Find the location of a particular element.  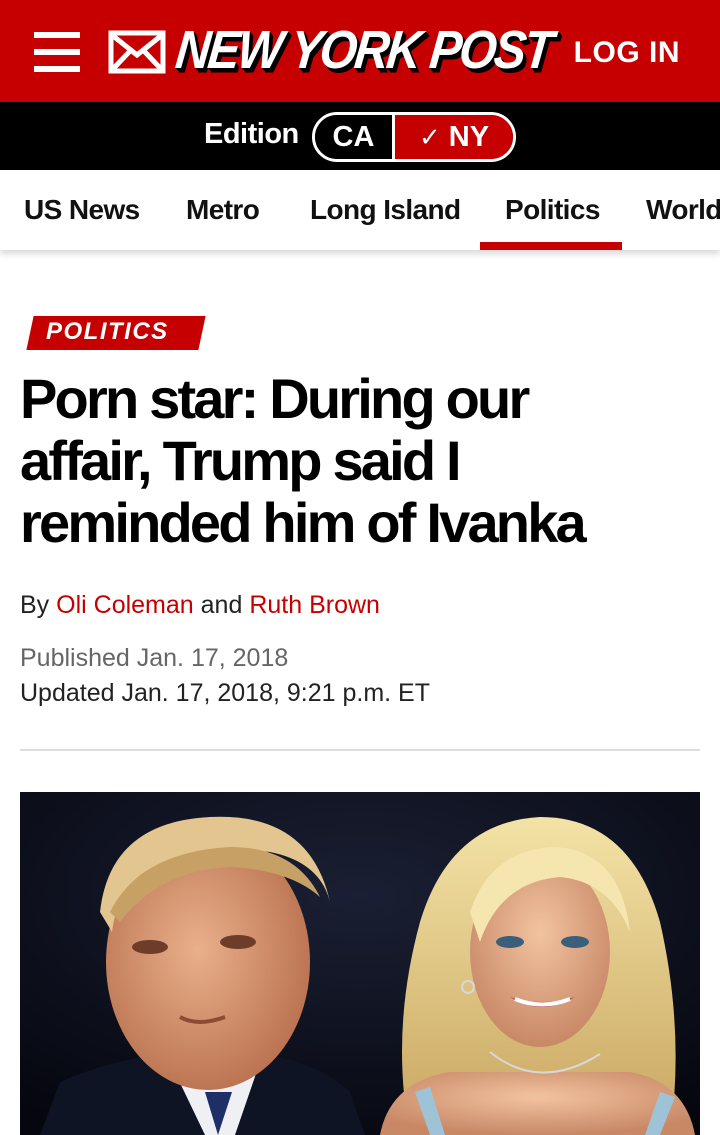

edition-option-ny: ✓ NY is located at coordinates (454, 137).